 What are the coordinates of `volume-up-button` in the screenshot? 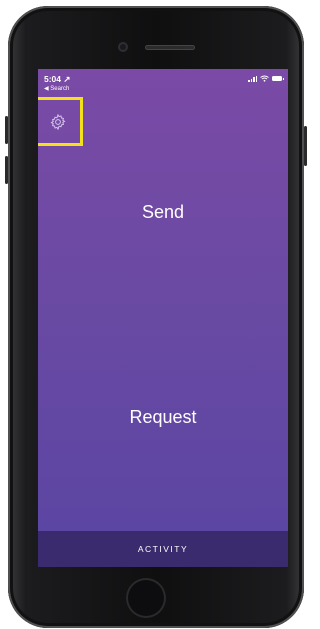 It's located at (6, 130).